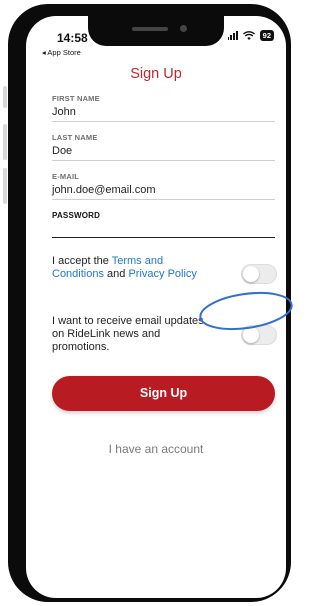 The image size is (320, 606). I want to click on annotation-circle, so click(246, 311).